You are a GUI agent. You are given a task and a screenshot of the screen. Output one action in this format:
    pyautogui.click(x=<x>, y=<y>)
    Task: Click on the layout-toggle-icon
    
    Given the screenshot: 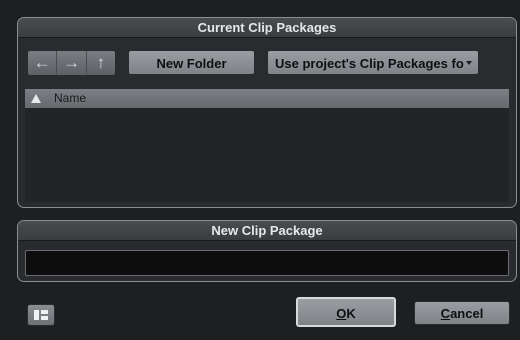 What is the action you would take?
    pyautogui.click(x=41, y=315)
    